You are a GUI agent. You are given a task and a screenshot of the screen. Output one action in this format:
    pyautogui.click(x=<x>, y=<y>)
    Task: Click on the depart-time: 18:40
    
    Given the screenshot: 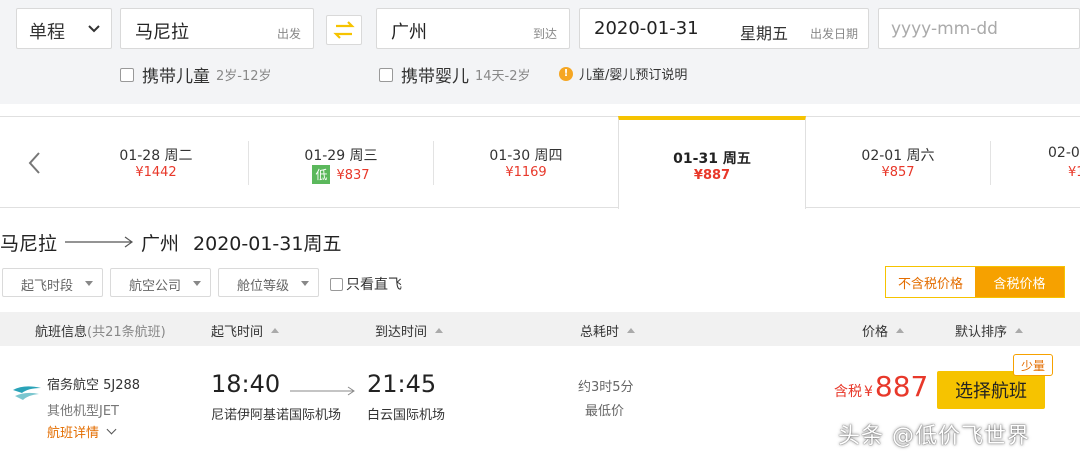 What is the action you would take?
    pyautogui.click(x=246, y=384)
    